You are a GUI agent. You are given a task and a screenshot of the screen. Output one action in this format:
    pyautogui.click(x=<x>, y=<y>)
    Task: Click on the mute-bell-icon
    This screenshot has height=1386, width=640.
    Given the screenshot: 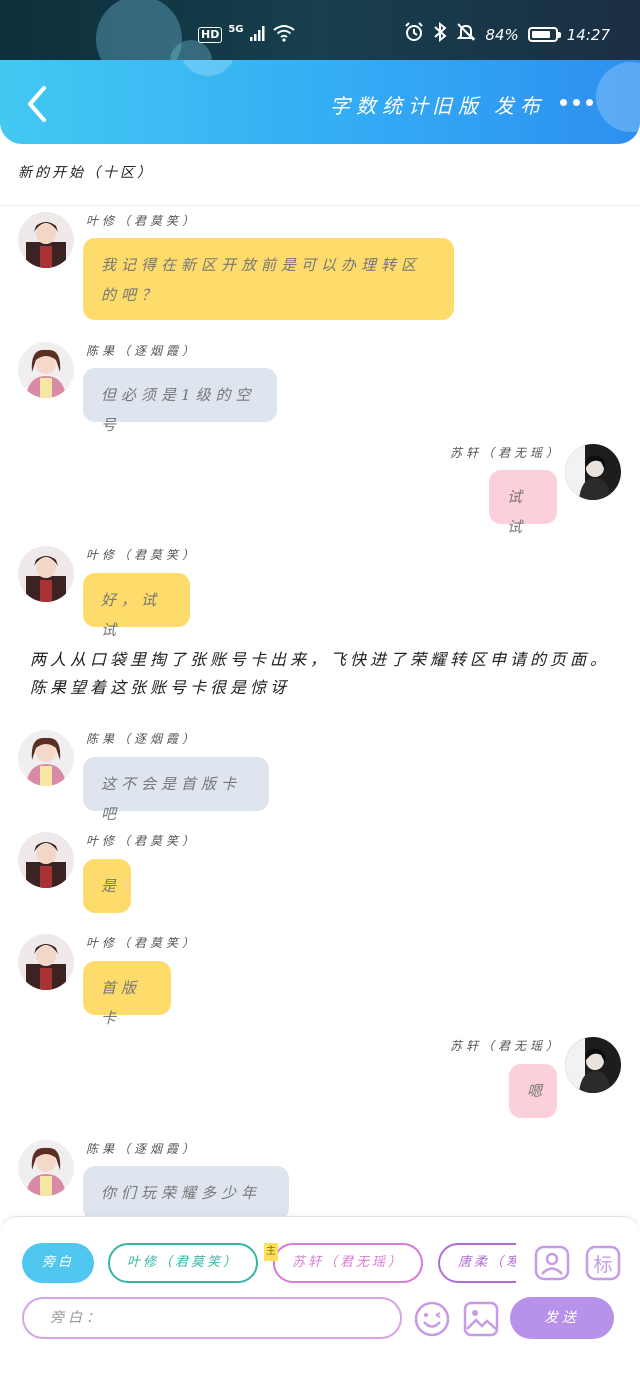 What is the action you would take?
    pyautogui.click(x=466, y=34)
    